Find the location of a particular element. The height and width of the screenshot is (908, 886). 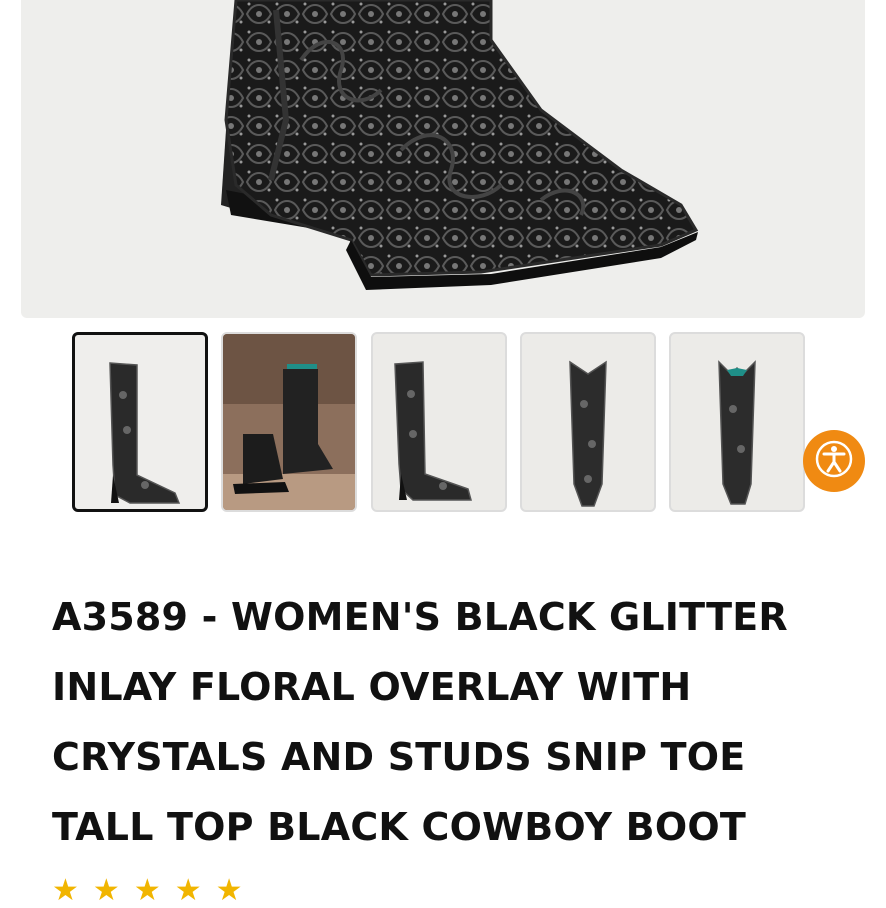

rating-stars: ★ ★ ★ ★ ★ is located at coordinates (147, 890).